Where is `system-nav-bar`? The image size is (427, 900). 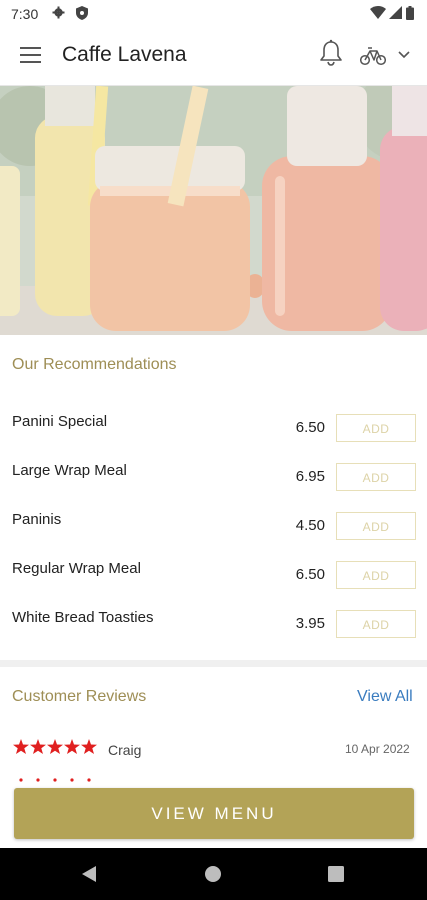 system-nav-bar is located at coordinates (213, 874).